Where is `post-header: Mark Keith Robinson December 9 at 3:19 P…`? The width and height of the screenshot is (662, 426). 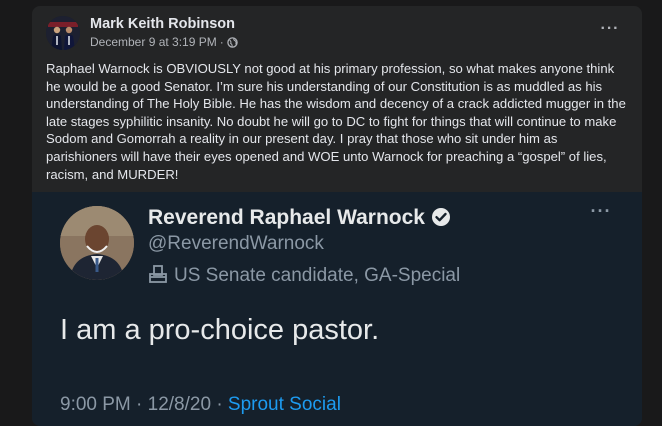
post-header: Mark Keith Robinson December 9 at 3:19 P… is located at coordinates (337, 32).